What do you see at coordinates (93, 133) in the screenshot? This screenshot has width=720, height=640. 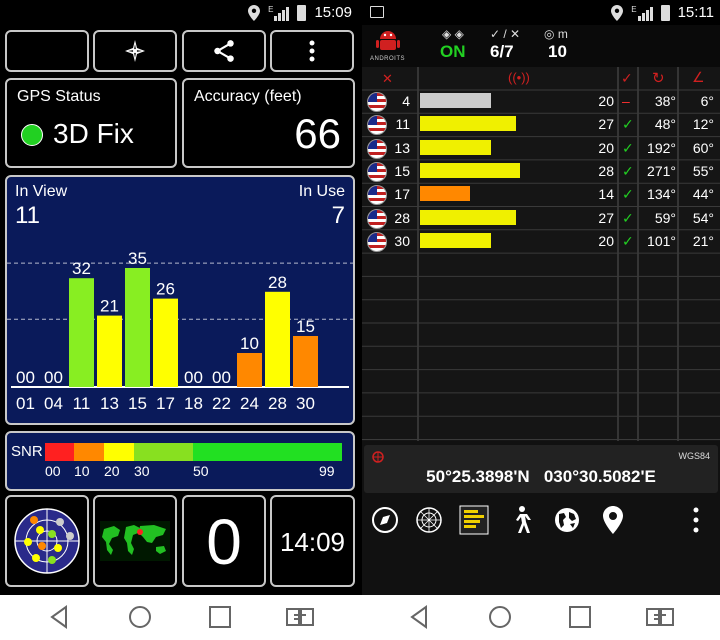 I see `gps-status-value: 3D Fix` at bounding box center [93, 133].